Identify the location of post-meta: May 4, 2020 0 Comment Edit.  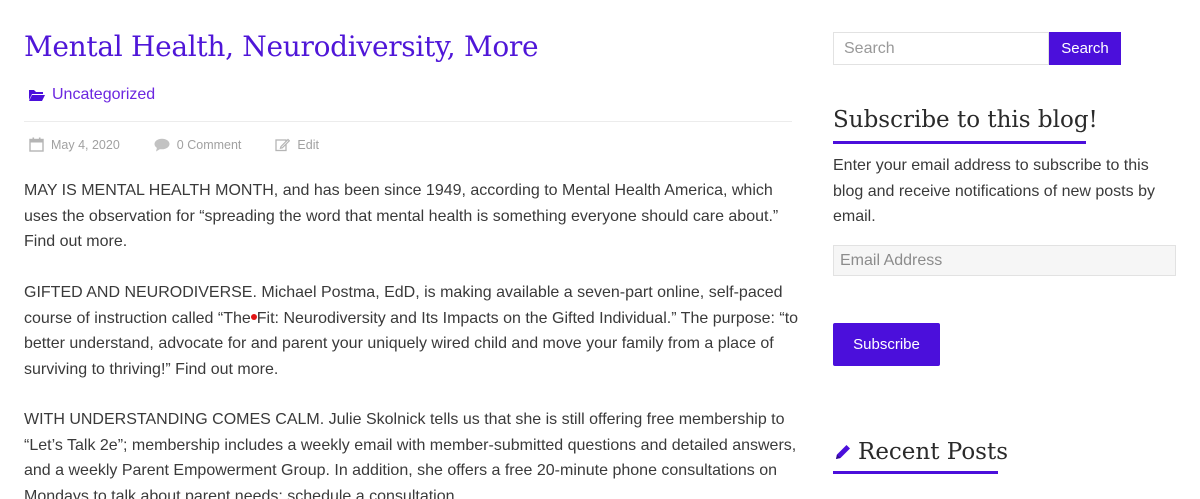
(191, 144).